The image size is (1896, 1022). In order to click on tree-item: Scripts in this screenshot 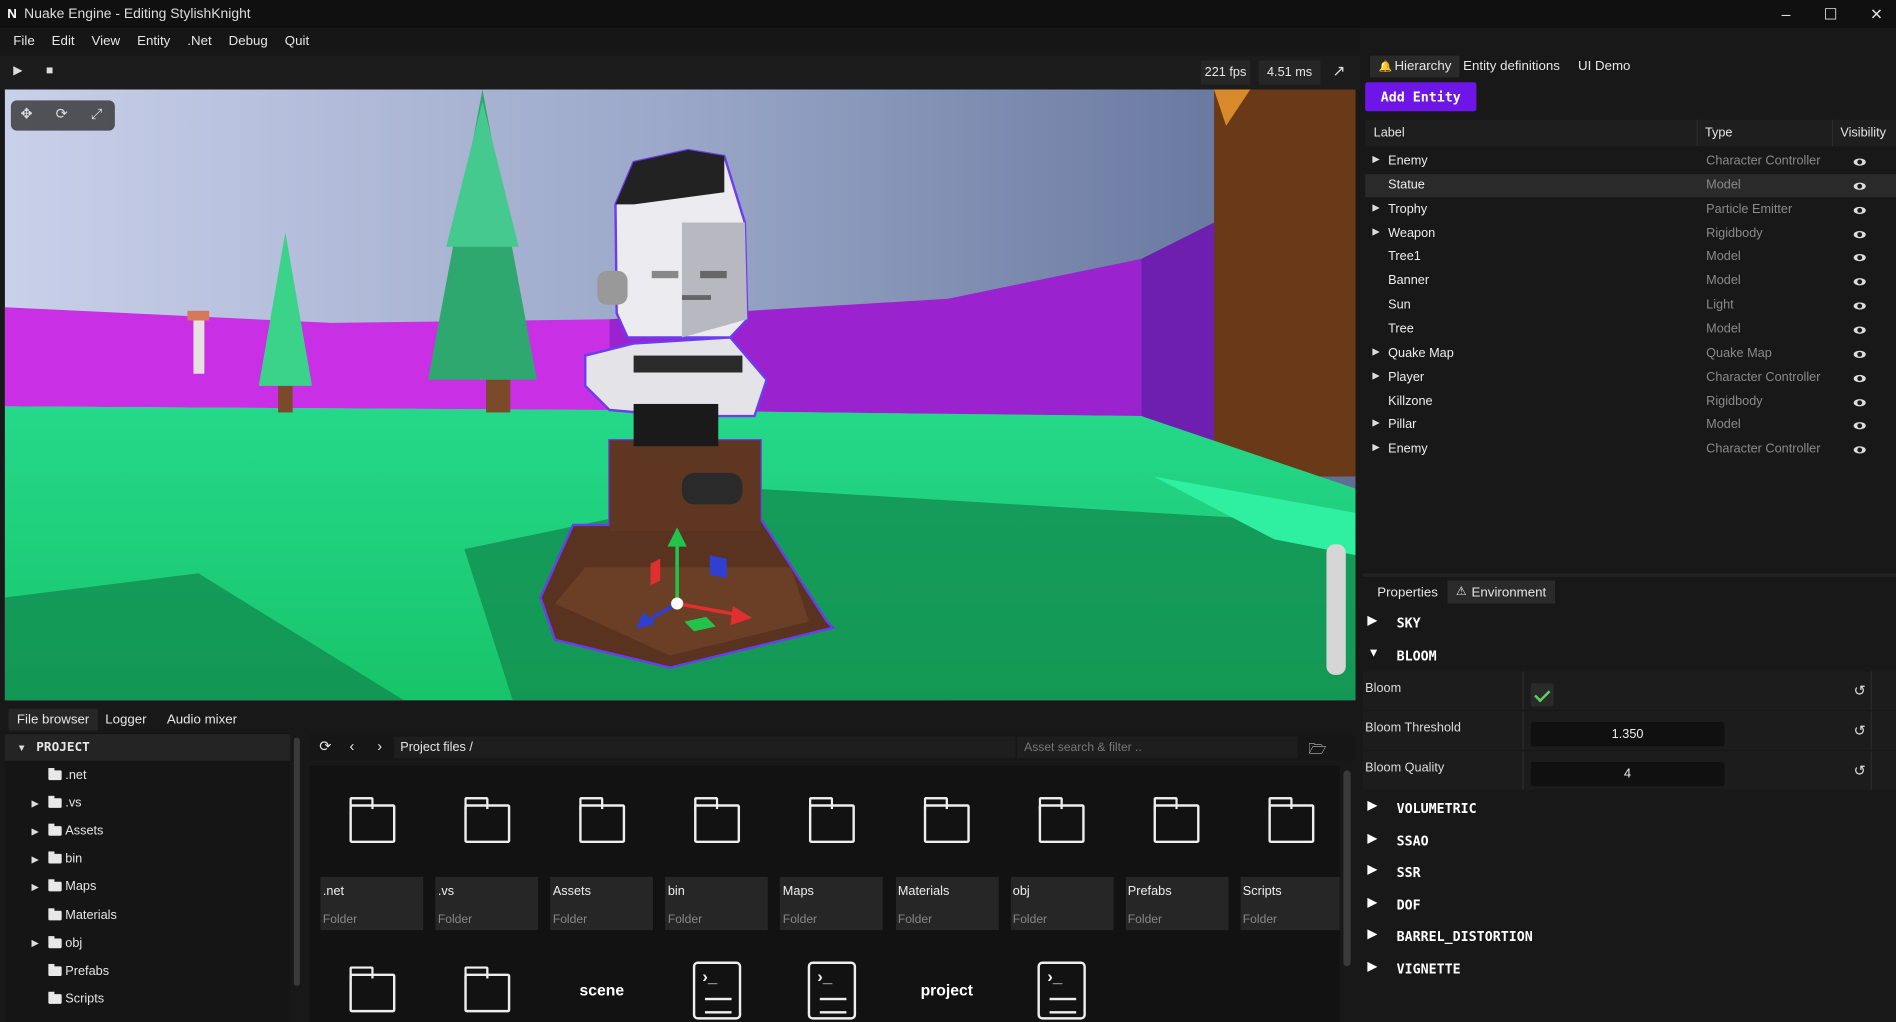, I will do `click(147, 998)`.